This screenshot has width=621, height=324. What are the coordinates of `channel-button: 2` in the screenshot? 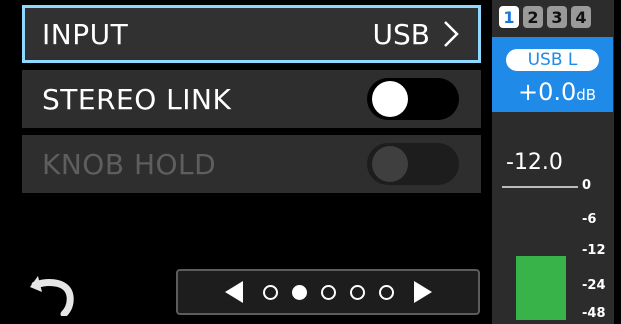 It's located at (533, 17).